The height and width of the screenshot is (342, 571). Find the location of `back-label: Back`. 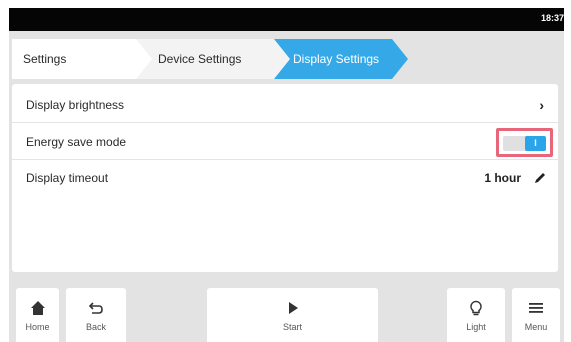

back-label: Back is located at coordinates (95, 327).